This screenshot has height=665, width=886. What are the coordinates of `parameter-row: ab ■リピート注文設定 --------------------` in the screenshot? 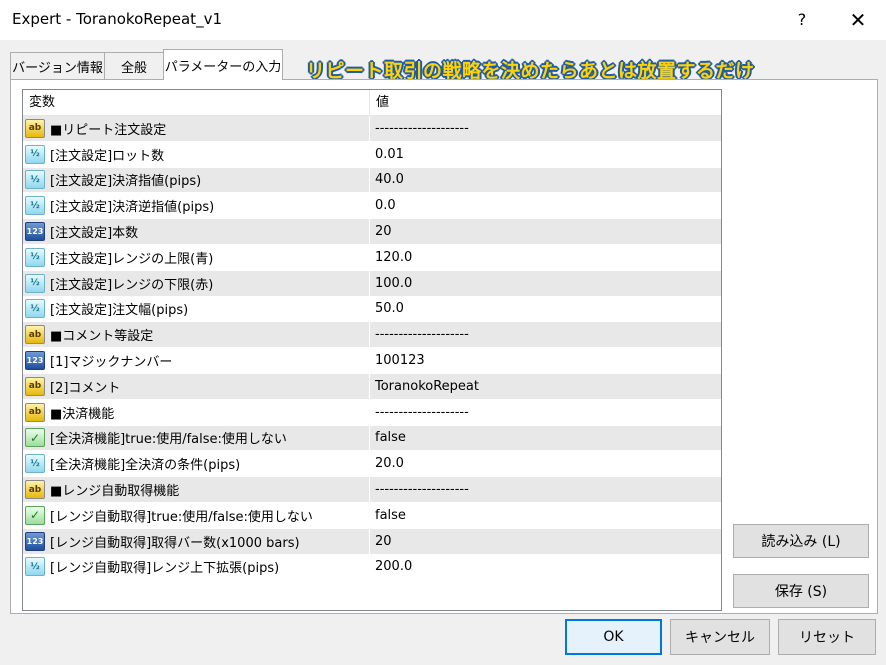 It's located at (372, 129).